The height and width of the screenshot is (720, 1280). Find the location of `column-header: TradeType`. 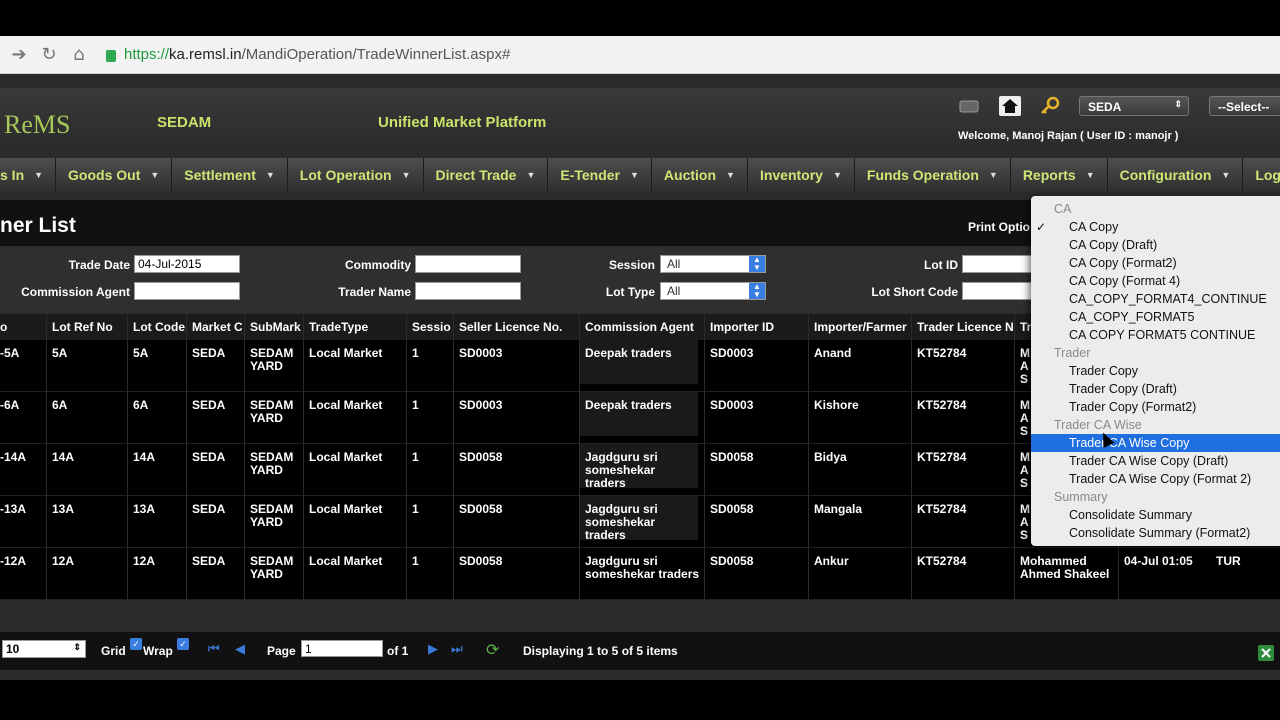

column-header: TradeType is located at coordinates (357, 327).